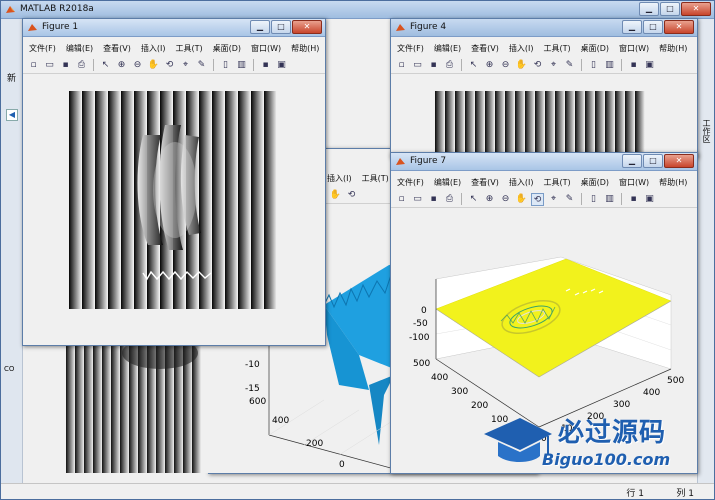 The width and height of the screenshot is (715, 500). I want to click on figure1-title-bar: Figure 1 ▁ □ ✕, so click(174, 28).